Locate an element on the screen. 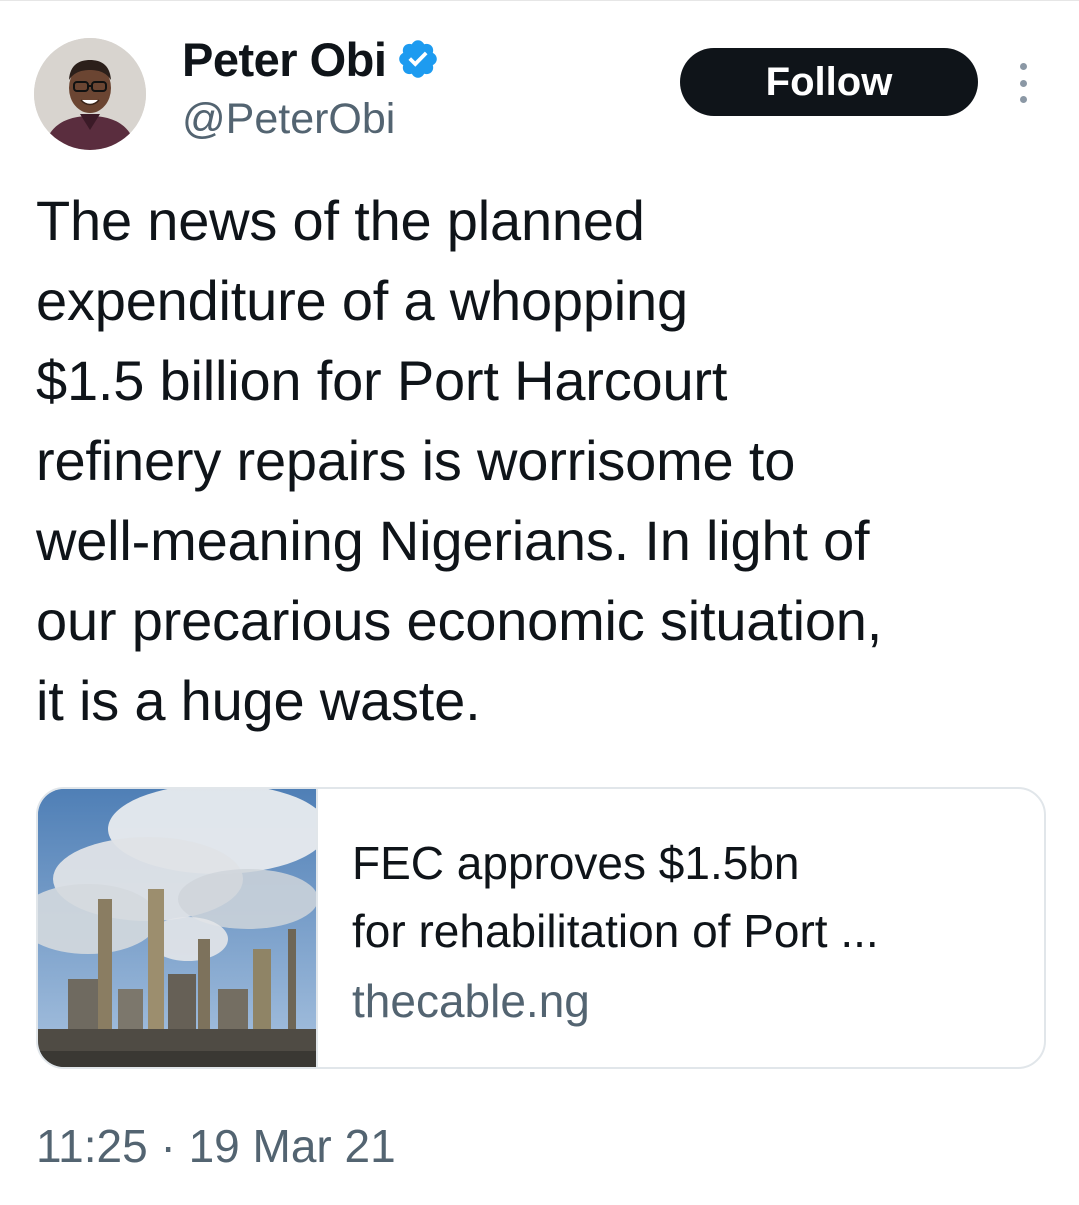  profile-photo-icon is located at coordinates (90, 94).